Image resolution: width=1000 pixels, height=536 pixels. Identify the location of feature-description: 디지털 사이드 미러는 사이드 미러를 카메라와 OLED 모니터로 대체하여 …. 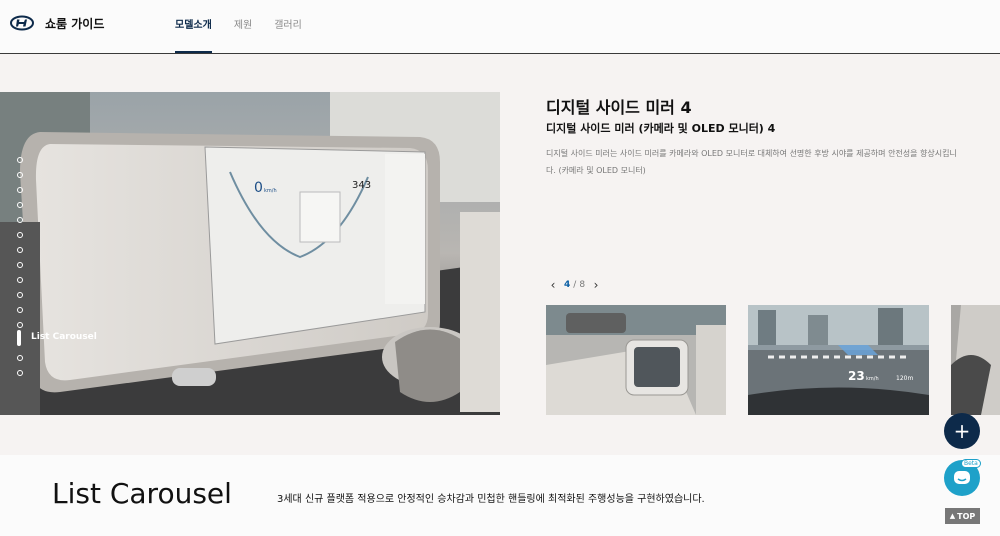
(751, 162).